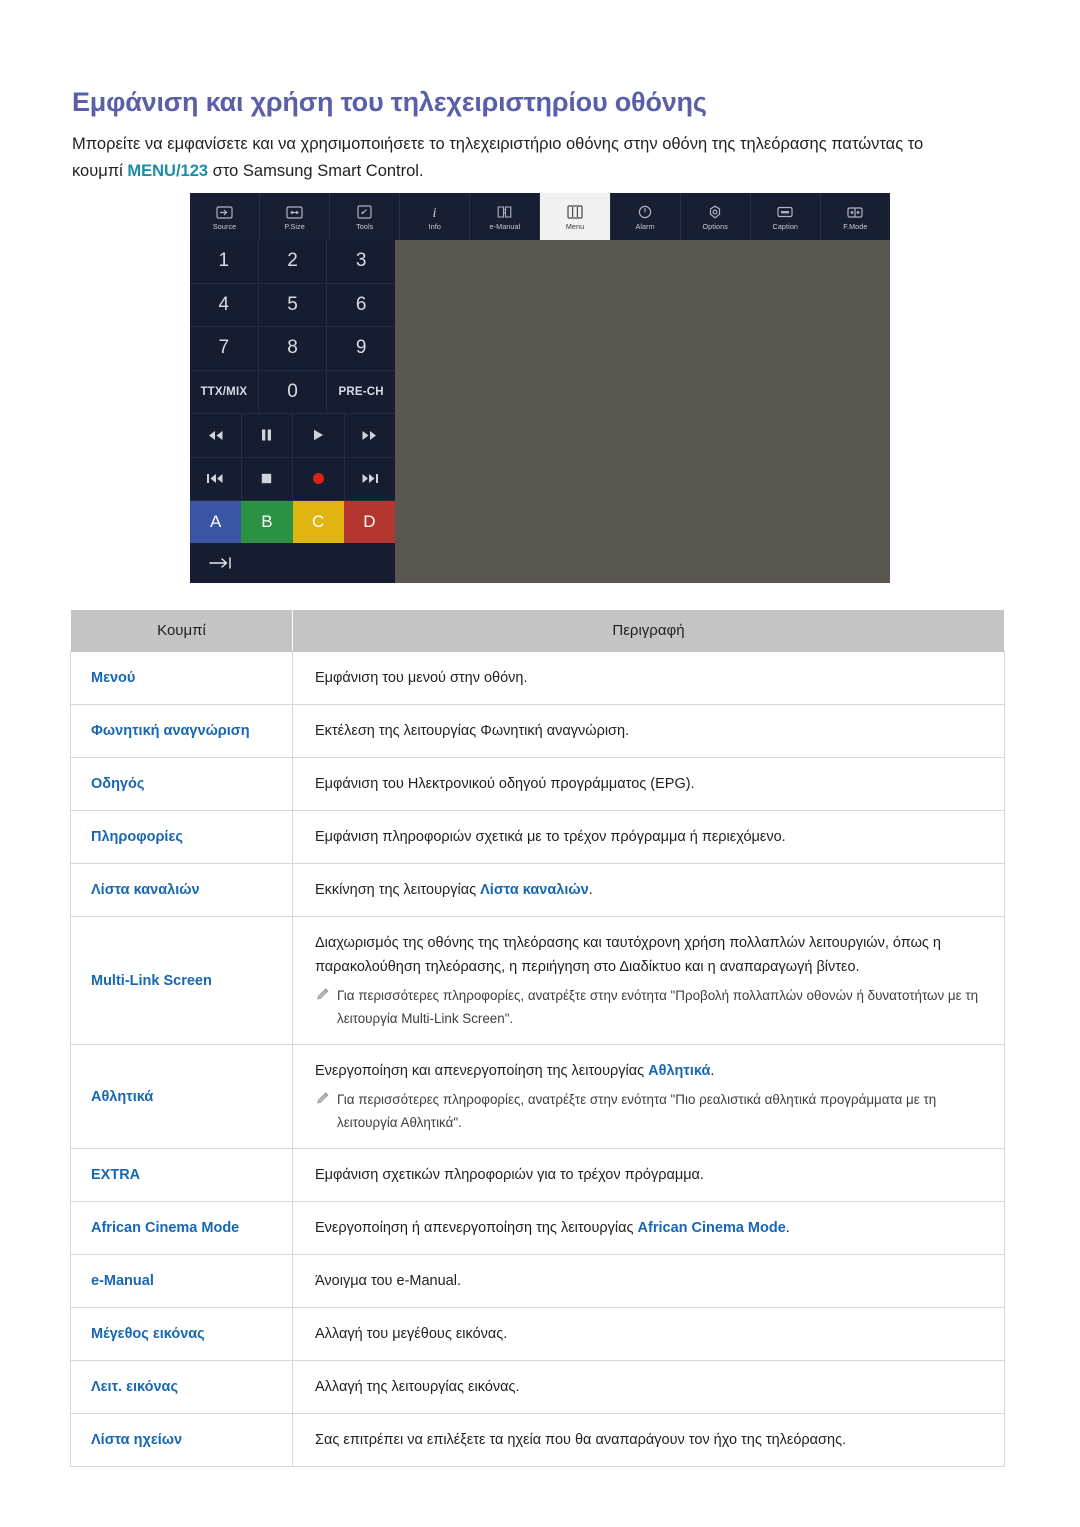 Image resolution: width=1080 pixels, height=1527 pixels. I want to click on toolbar-label: F.Mode, so click(855, 226).